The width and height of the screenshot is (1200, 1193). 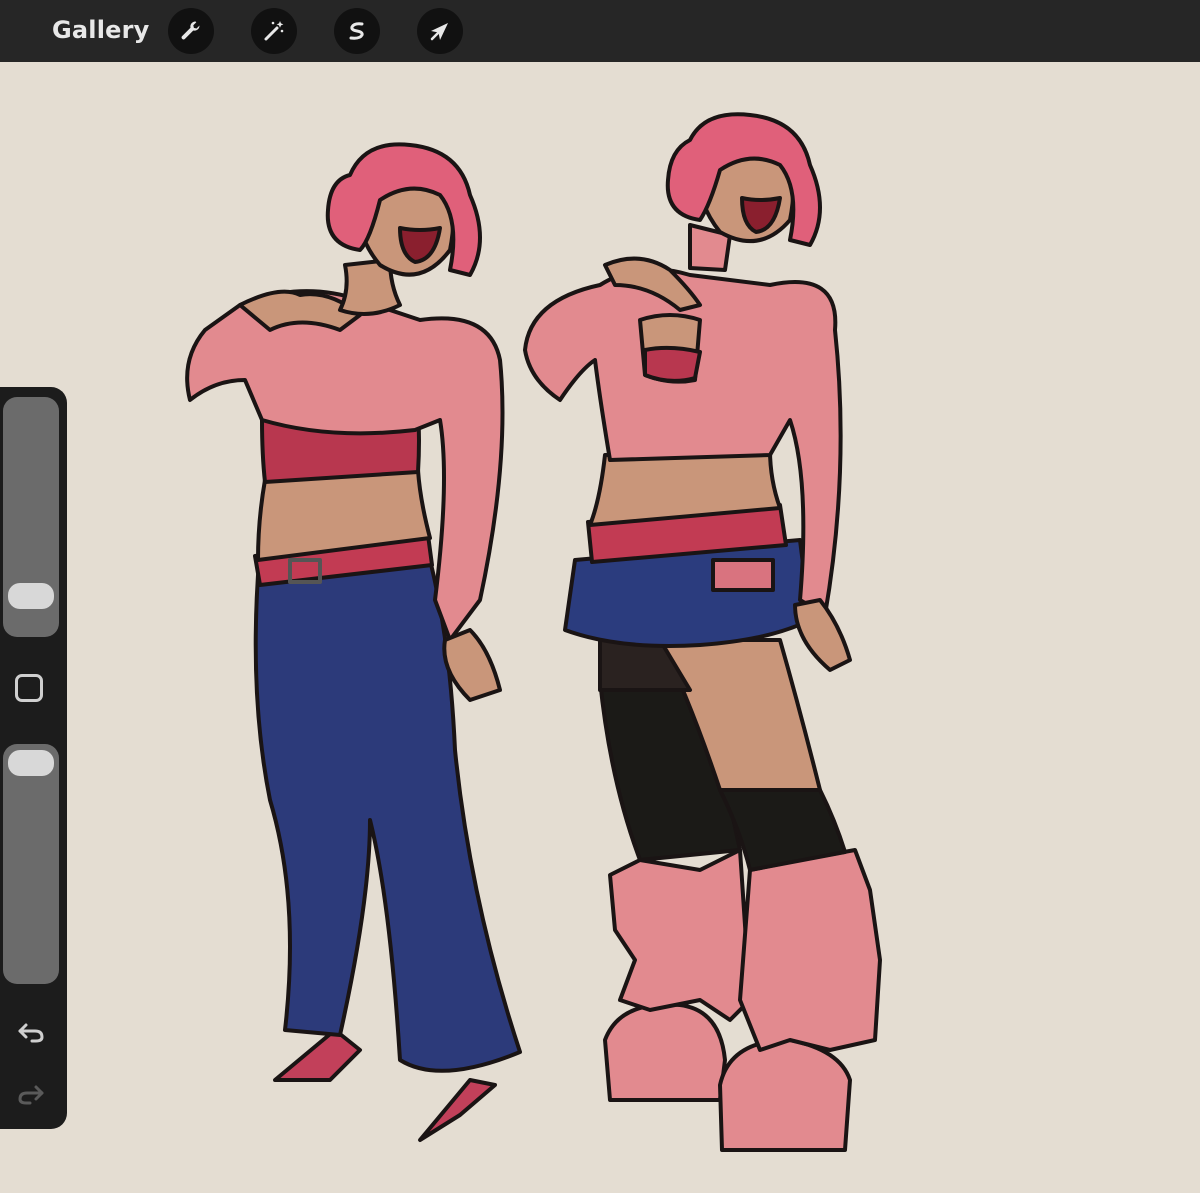 I want to click on undo-icon, so click(x=31, y=1033).